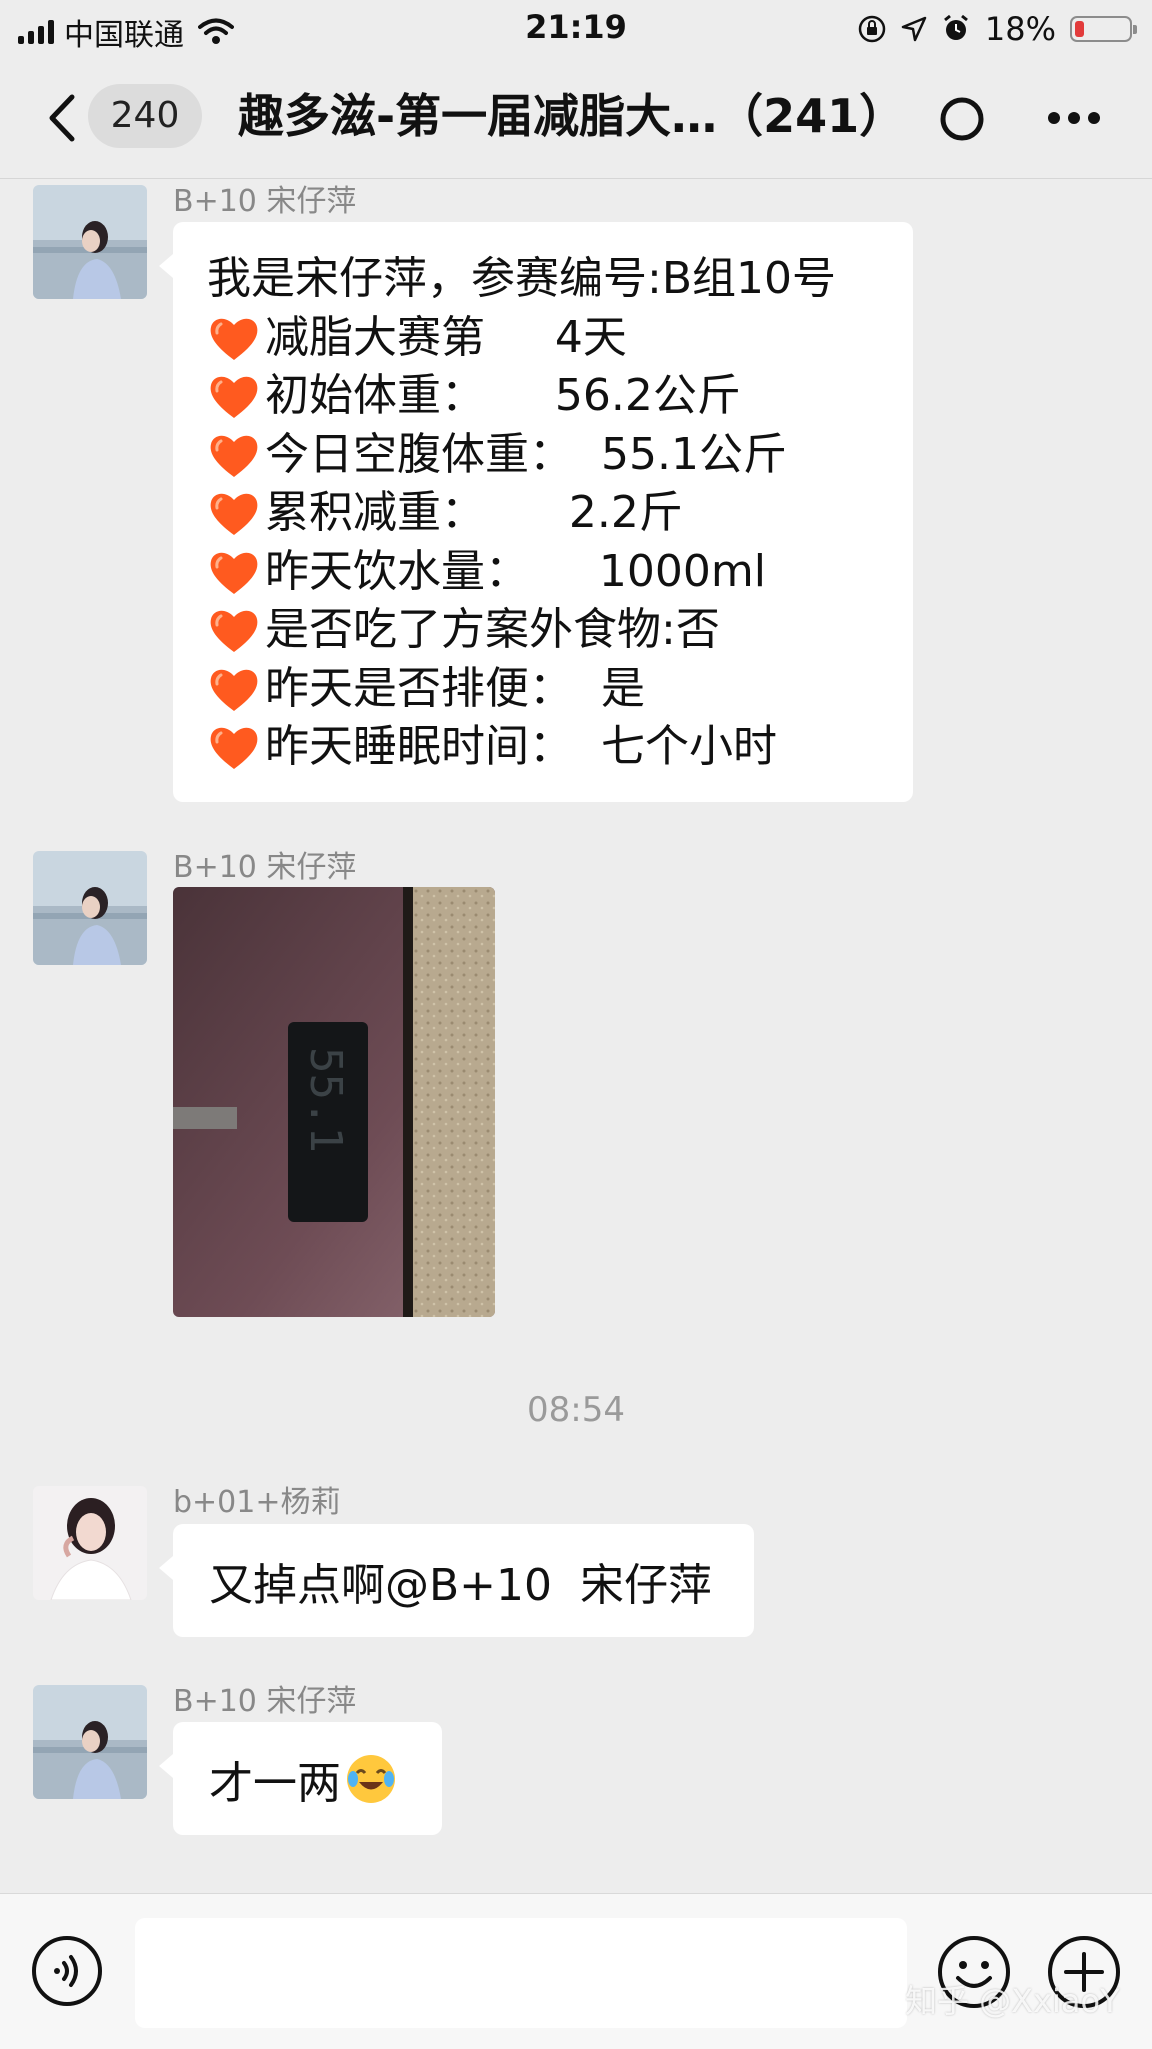  I want to click on message-line: 昨天是否排便： 是, so click(543, 689).